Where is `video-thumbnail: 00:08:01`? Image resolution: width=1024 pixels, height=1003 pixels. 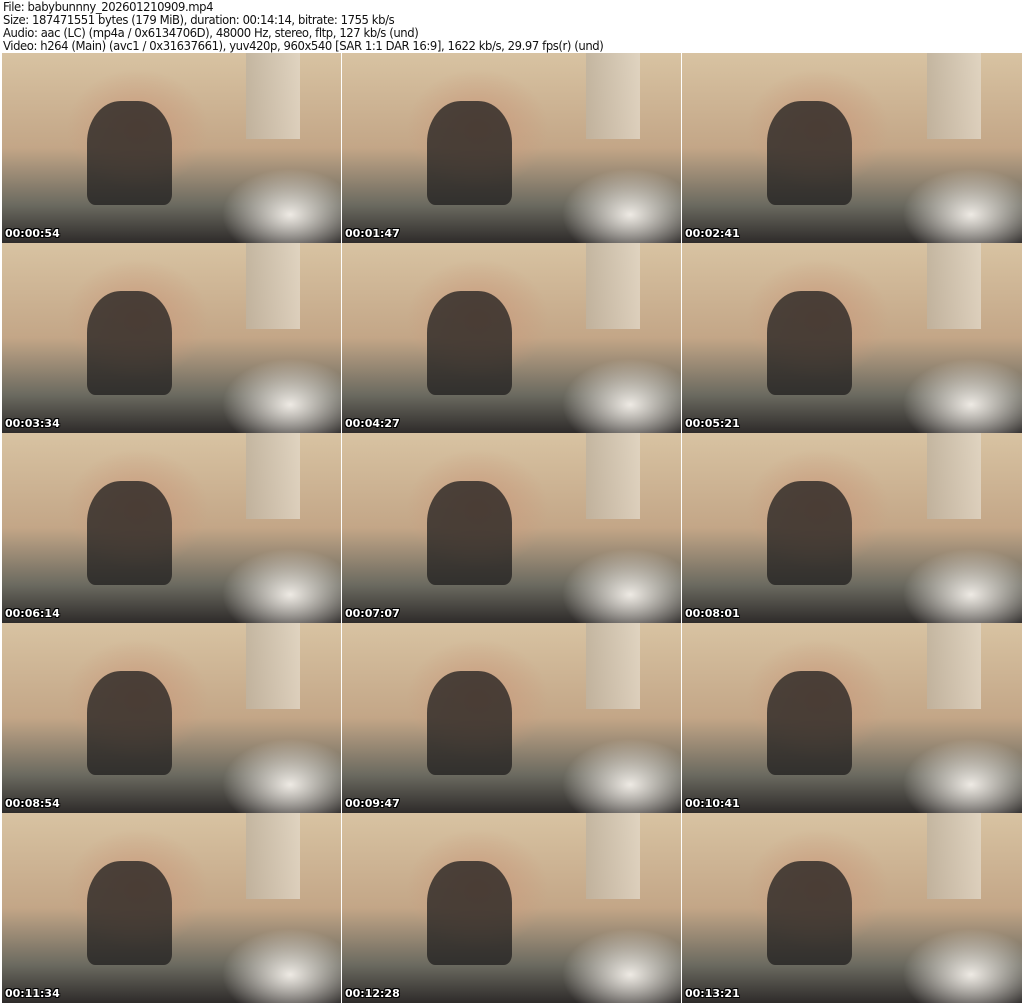 video-thumbnail: 00:08:01 is located at coordinates (852, 528).